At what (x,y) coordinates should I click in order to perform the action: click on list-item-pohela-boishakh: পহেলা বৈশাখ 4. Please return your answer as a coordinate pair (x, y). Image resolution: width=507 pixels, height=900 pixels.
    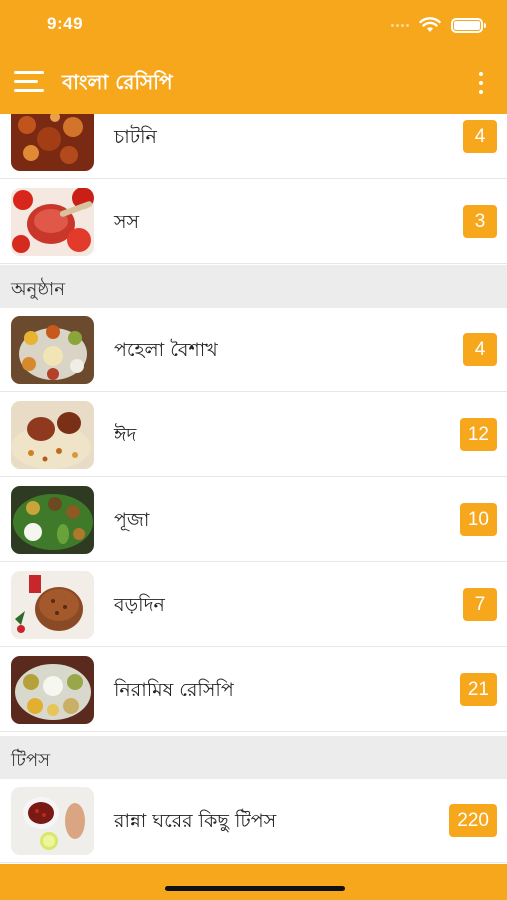
    Looking at the image, I should click on (253, 350).